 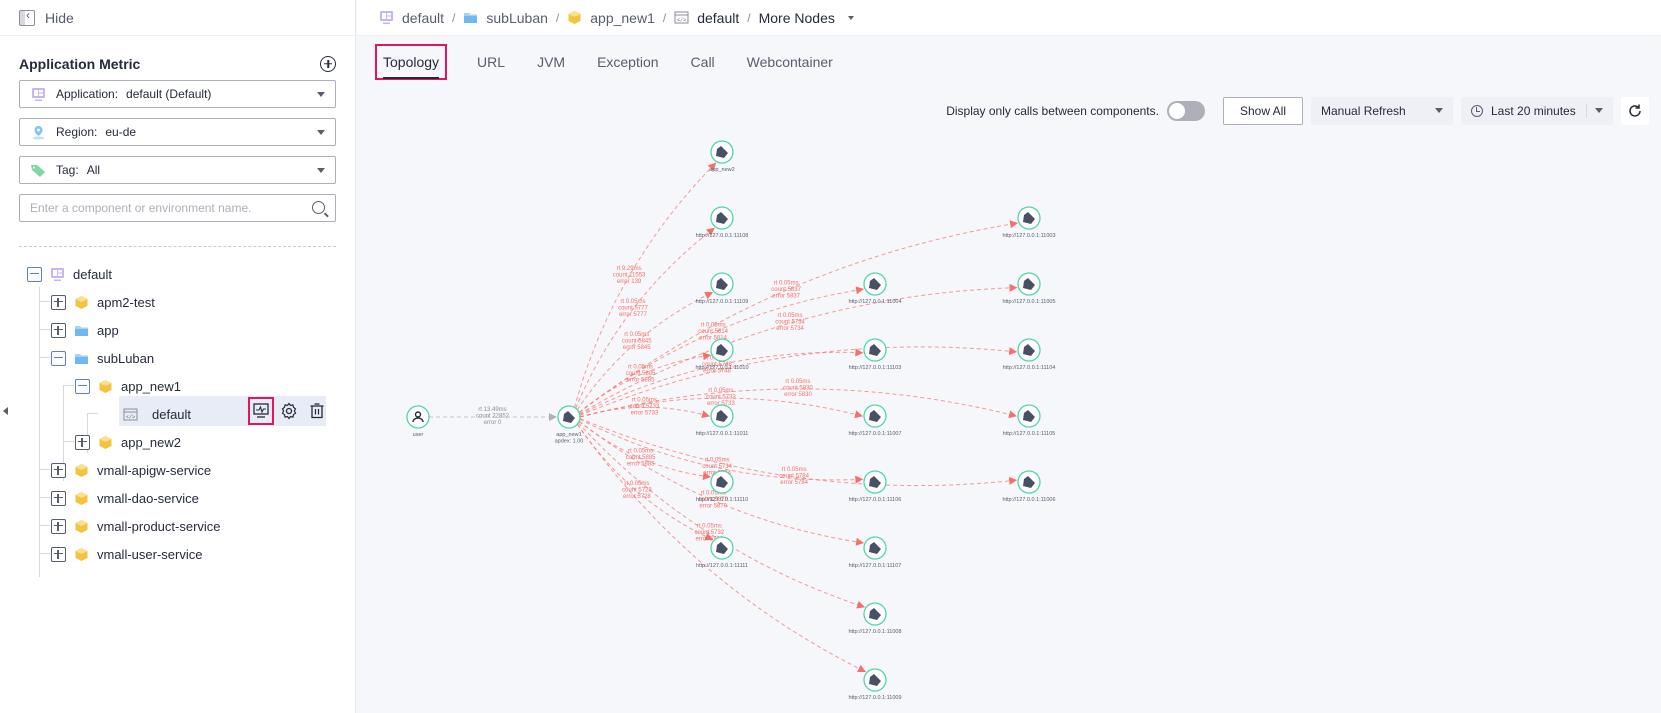 I want to click on service-node: http://127.0.0.1:11011, so click(x=722, y=420).